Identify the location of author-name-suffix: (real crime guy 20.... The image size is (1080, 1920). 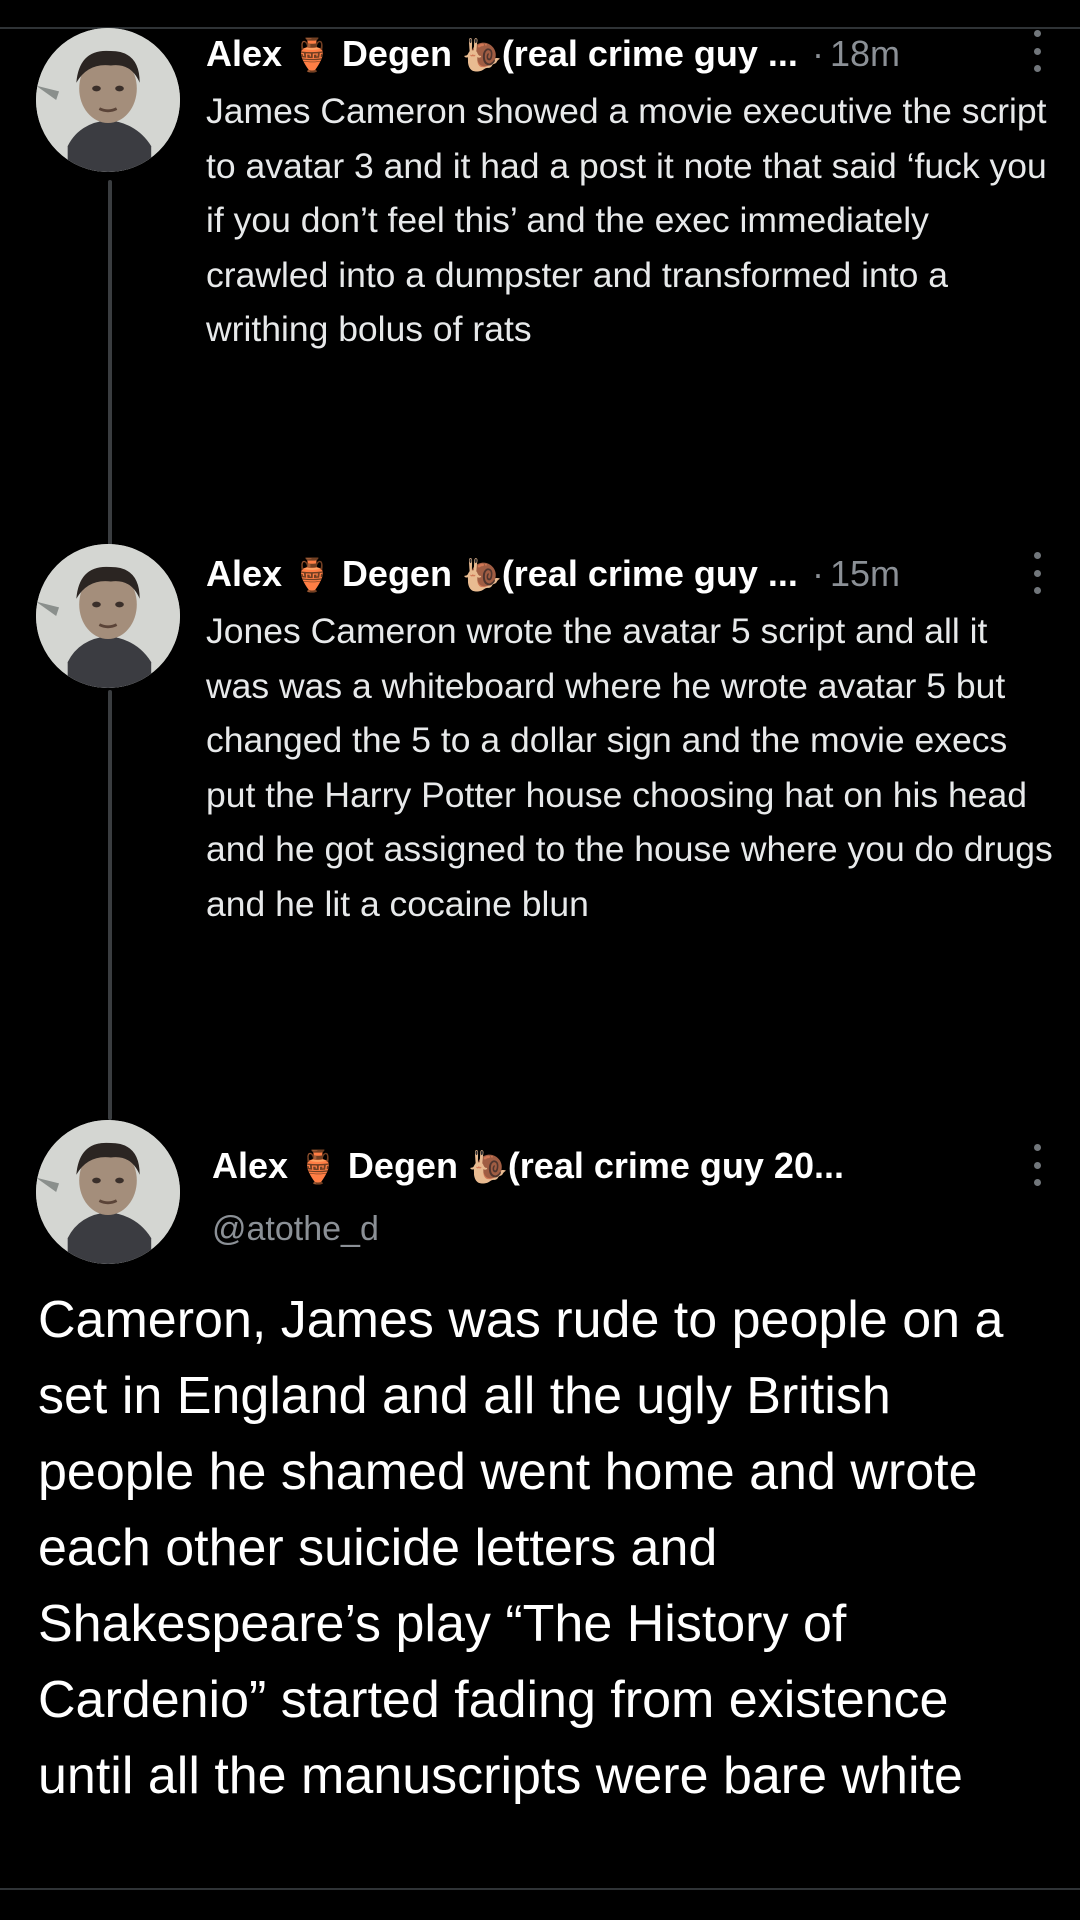
(675, 1165).